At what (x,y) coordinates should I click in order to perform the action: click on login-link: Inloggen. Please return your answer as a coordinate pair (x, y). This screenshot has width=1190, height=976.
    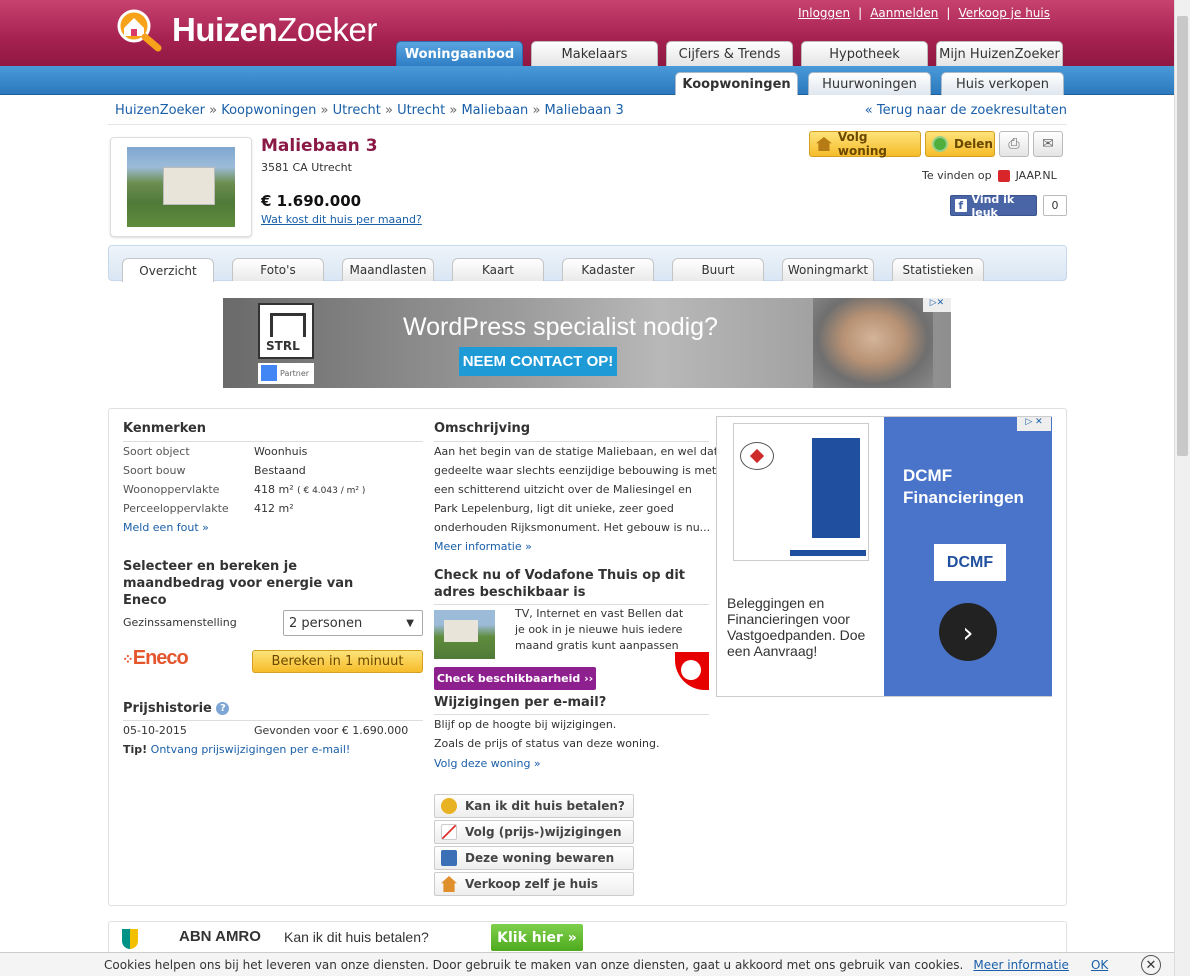
    Looking at the image, I should click on (824, 13).